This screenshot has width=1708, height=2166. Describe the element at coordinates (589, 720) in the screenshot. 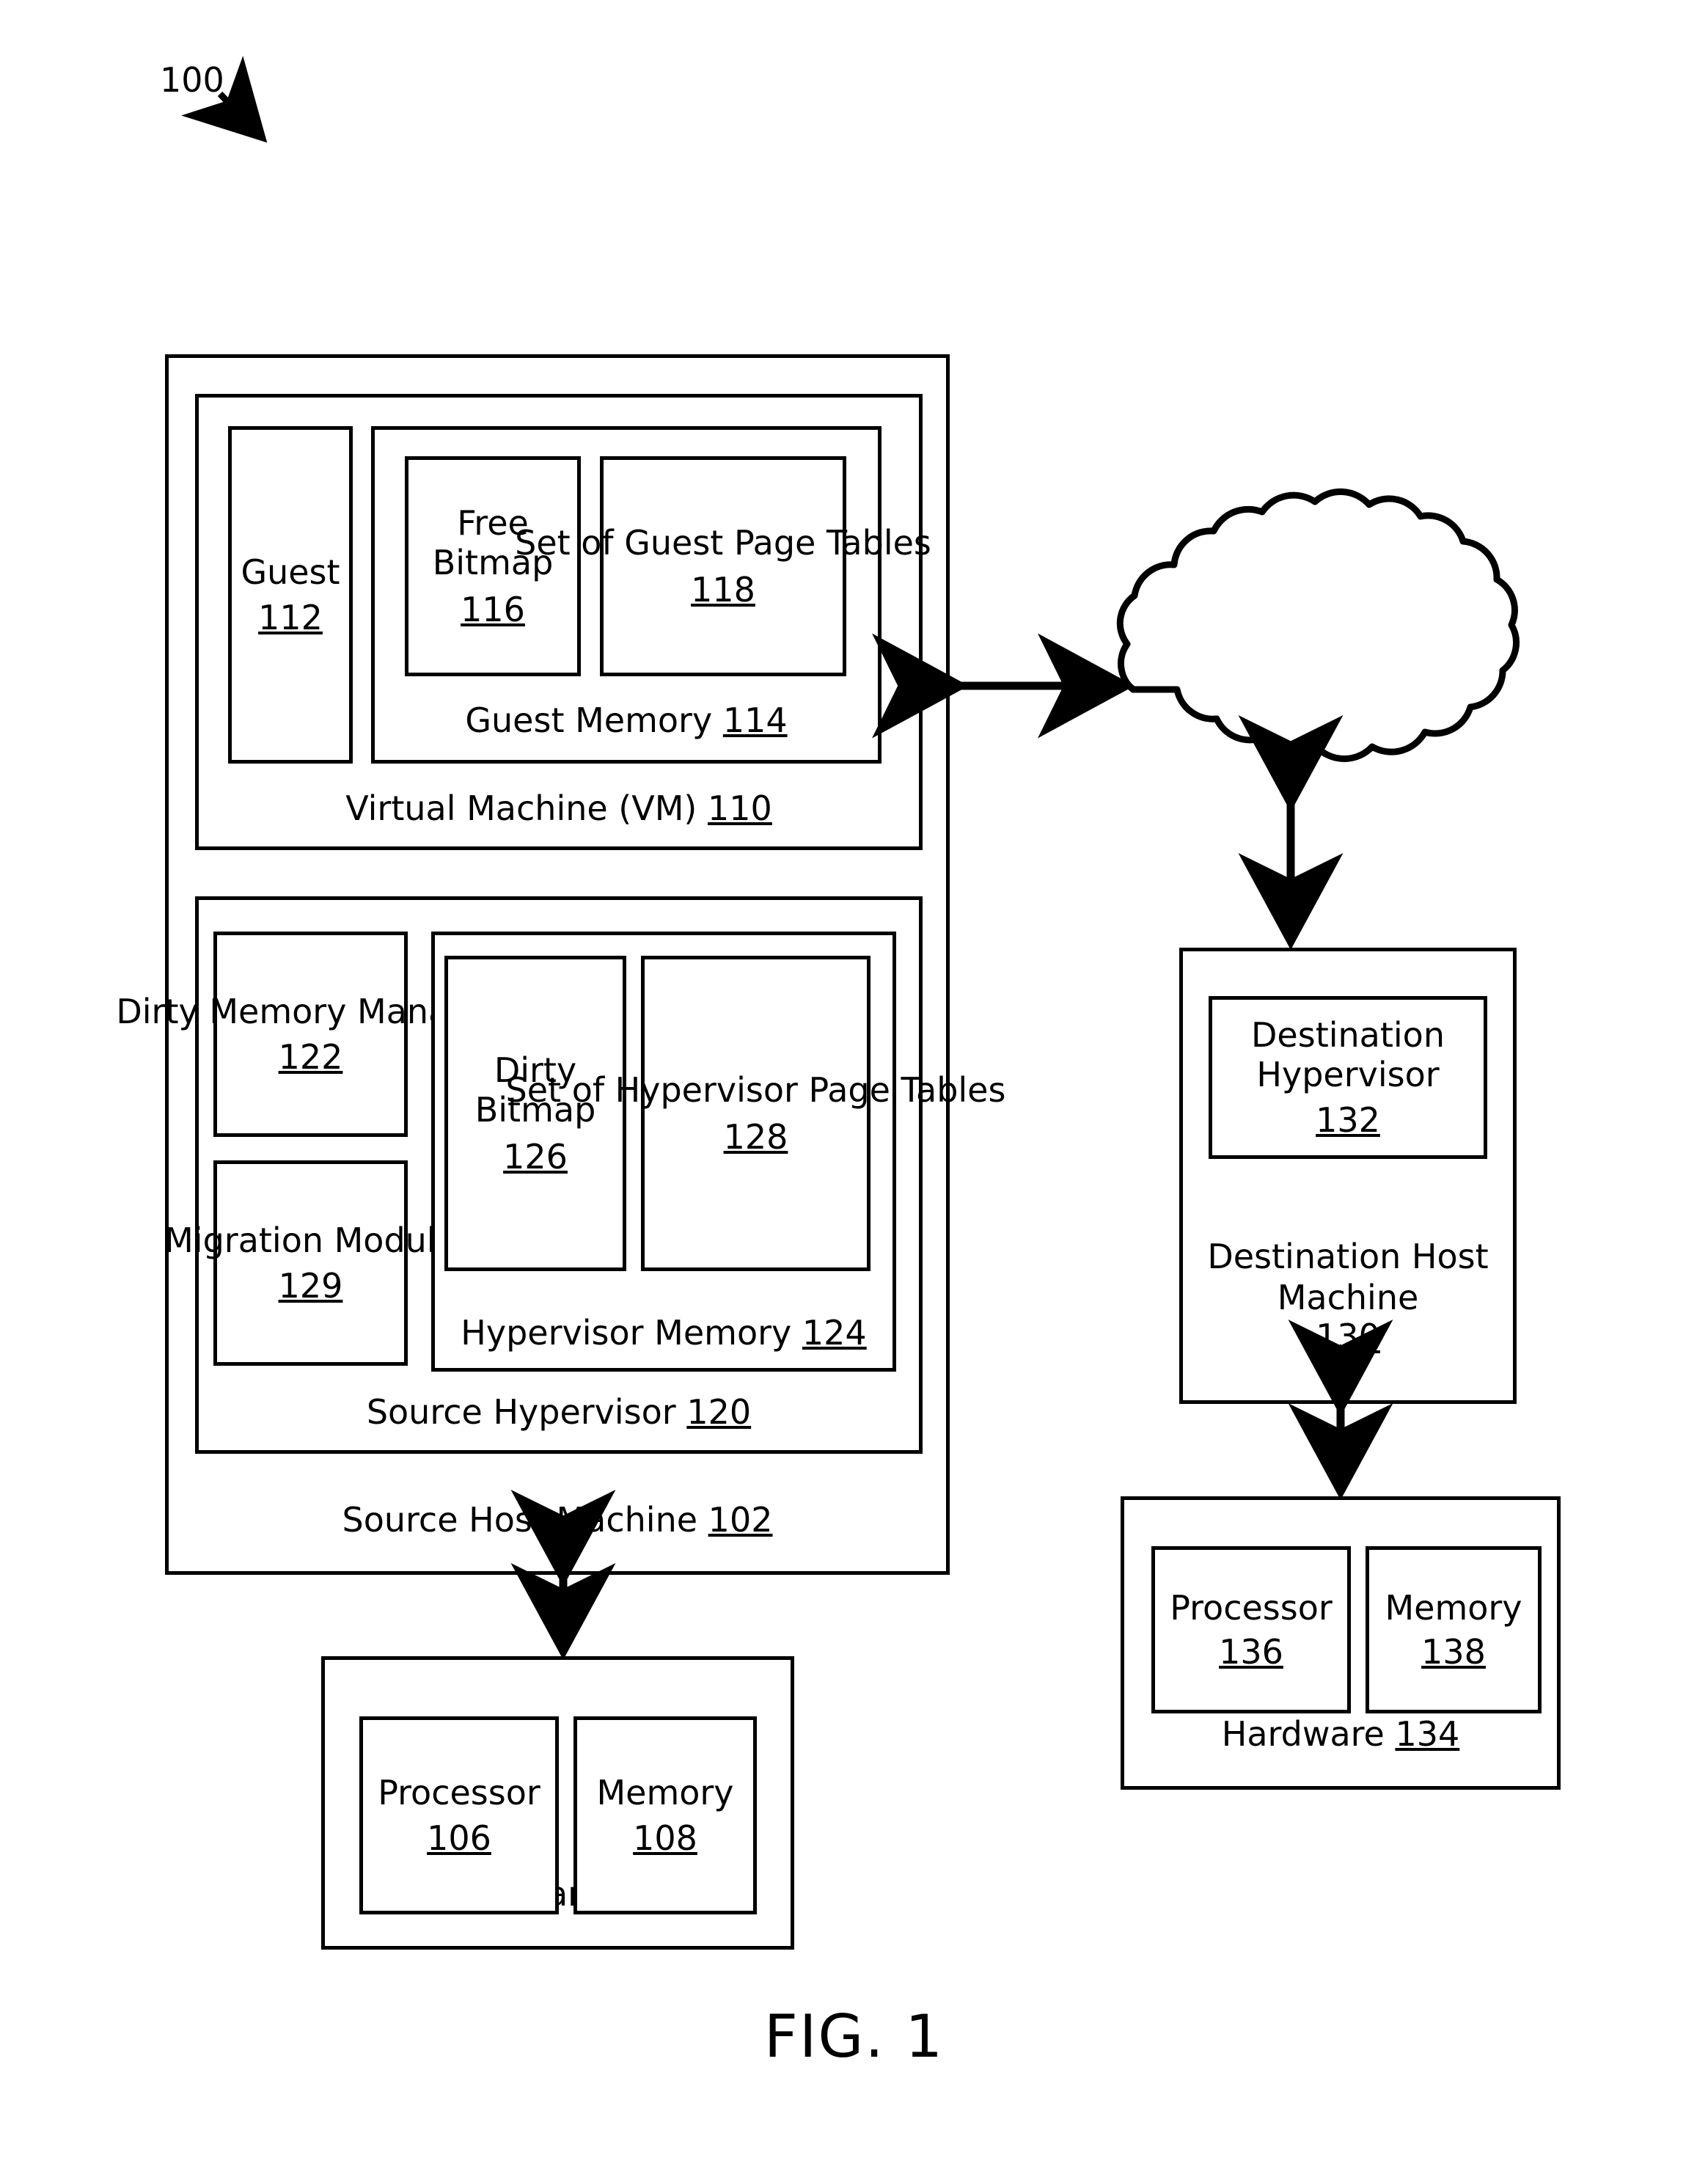

I see `guest-memory-label-text: Guest Memory` at that location.